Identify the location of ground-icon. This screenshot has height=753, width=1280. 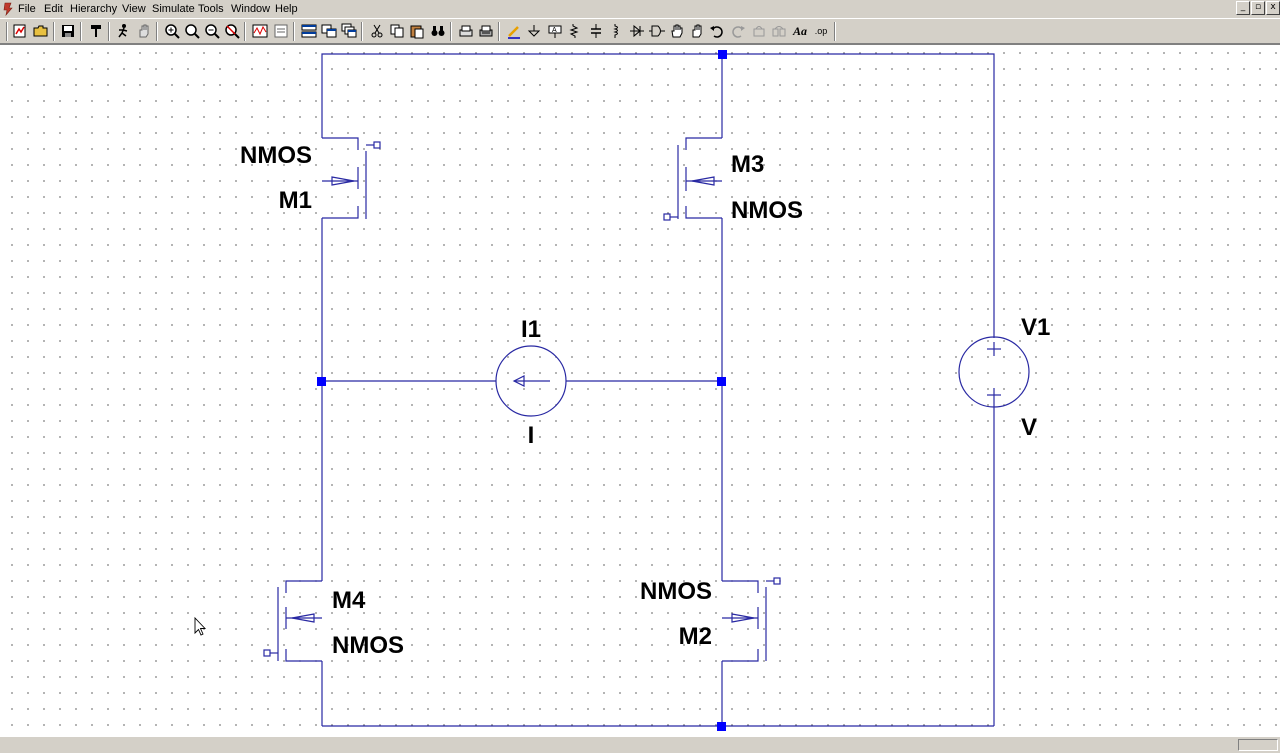
(534, 31).